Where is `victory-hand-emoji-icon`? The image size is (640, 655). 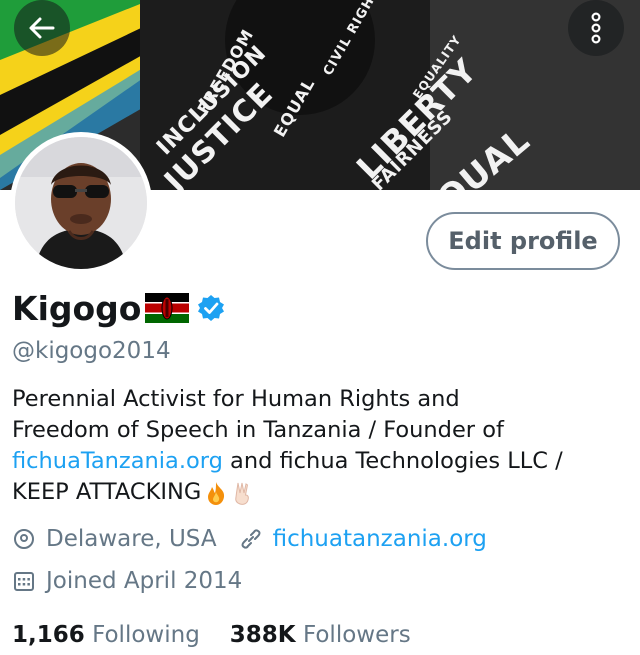 victory-hand-emoji-icon is located at coordinates (242, 493).